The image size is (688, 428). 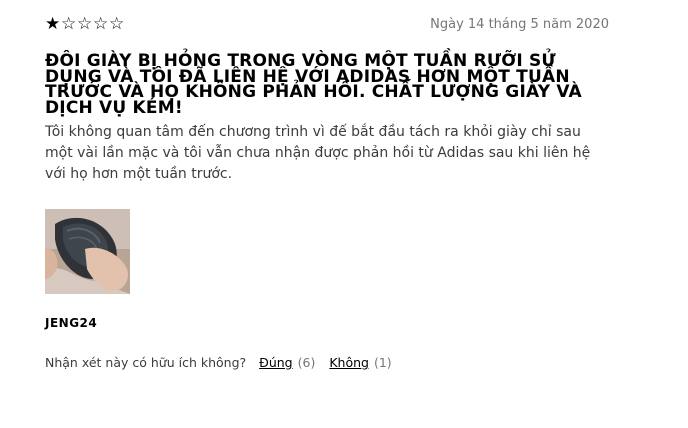 I want to click on review-date: Ngày 14 tháng 5 năm 2020, so click(x=519, y=24).